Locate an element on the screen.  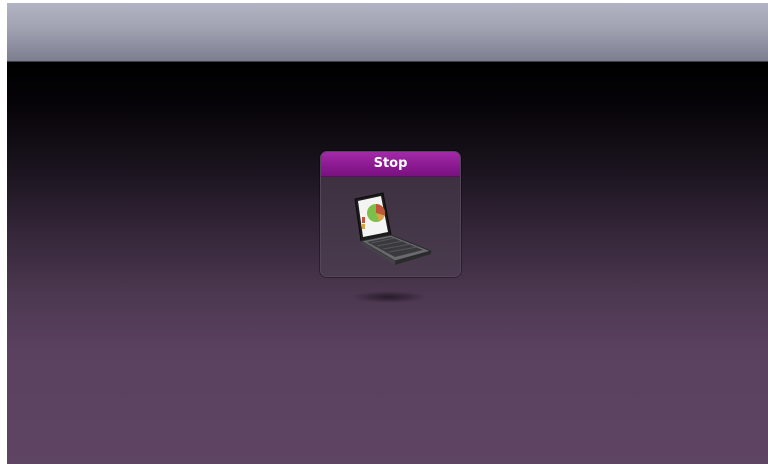
stop-tile: Stop is located at coordinates (390, 214).